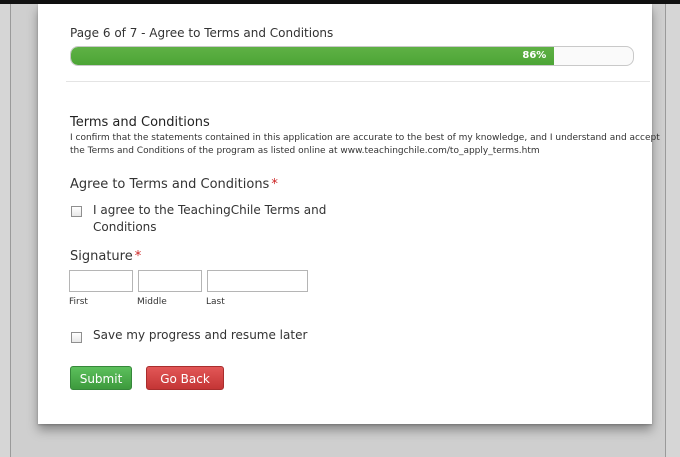 Image resolution: width=680 pixels, height=457 pixels. I want to click on signature-first-input, so click(101, 281).